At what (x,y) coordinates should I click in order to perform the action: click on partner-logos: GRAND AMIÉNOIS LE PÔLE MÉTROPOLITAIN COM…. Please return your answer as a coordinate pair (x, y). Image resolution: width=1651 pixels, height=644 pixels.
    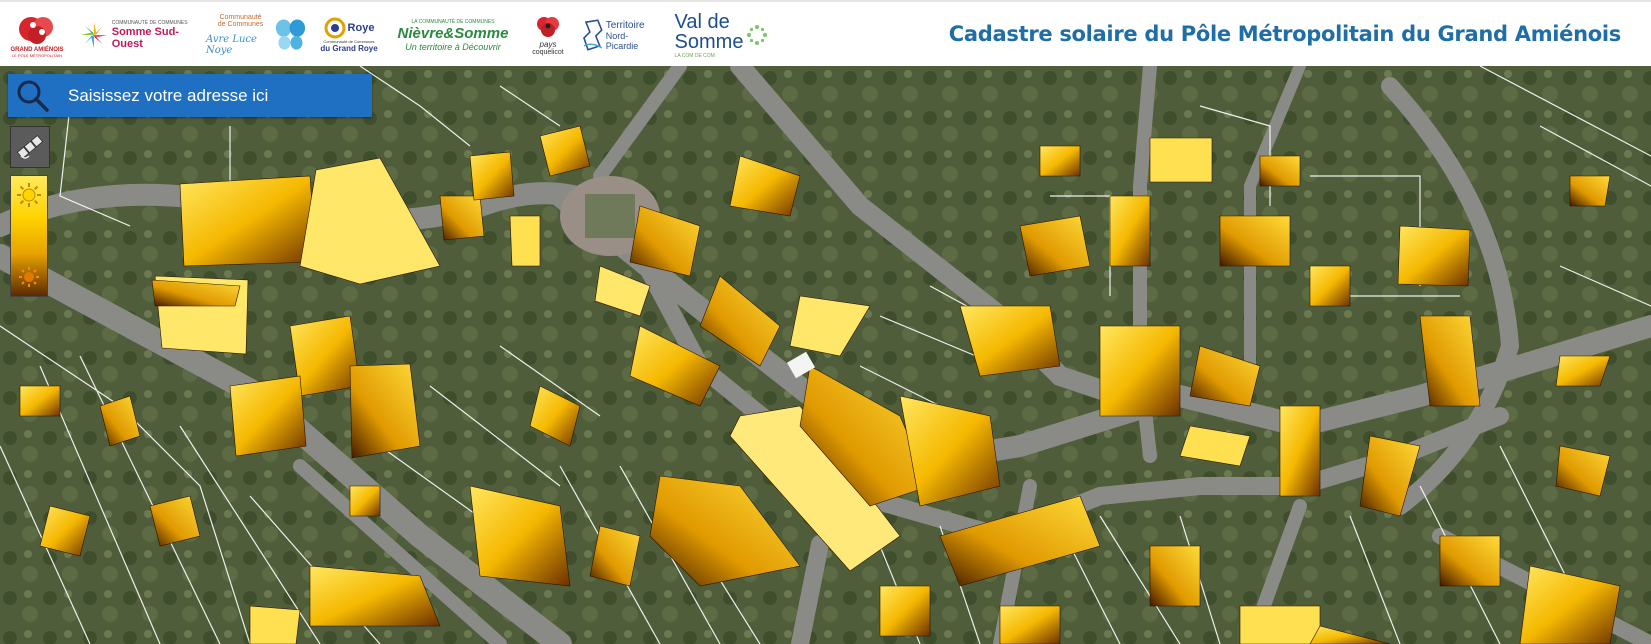
    Looking at the image, I should click on (389, 35).